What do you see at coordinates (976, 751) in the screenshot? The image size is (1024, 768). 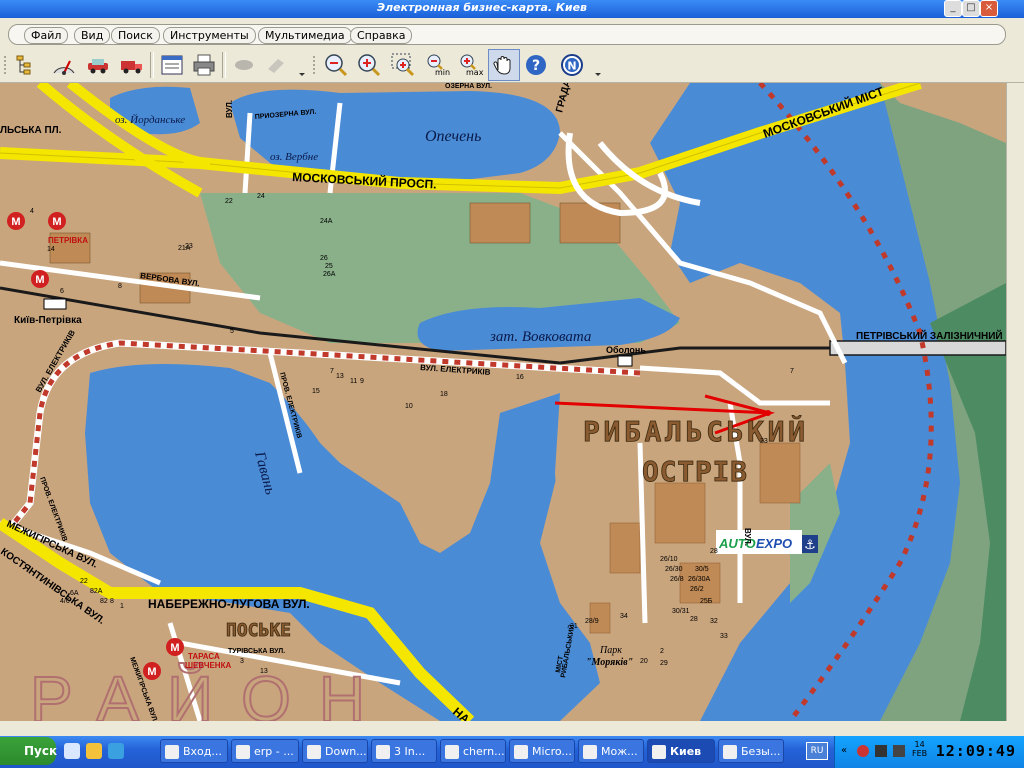 I see `clock: 12:09:49` at bounding box center [976, 751].